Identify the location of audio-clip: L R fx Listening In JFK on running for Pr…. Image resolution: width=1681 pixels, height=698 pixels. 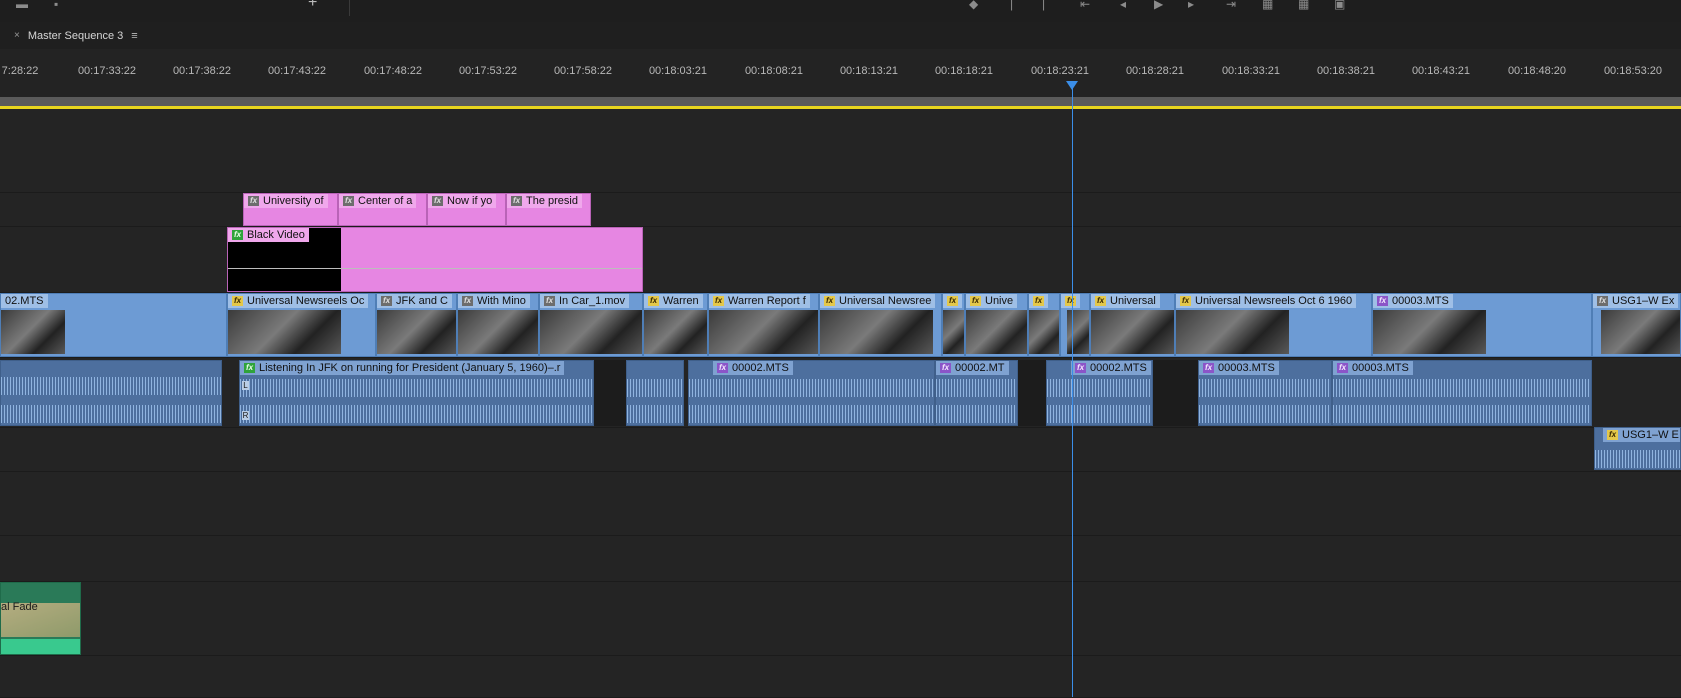
(416, 393).